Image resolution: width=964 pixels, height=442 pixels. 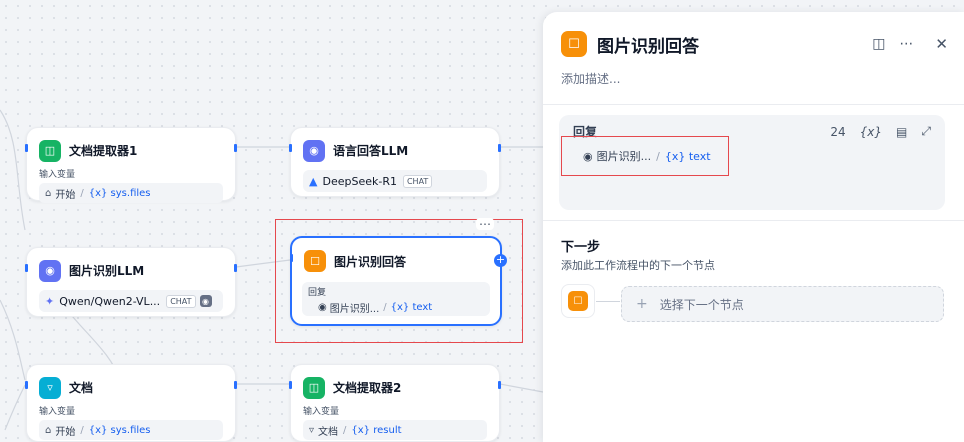 I want to click on node-title: 图片识别LLM, so click(x=107, y=271).